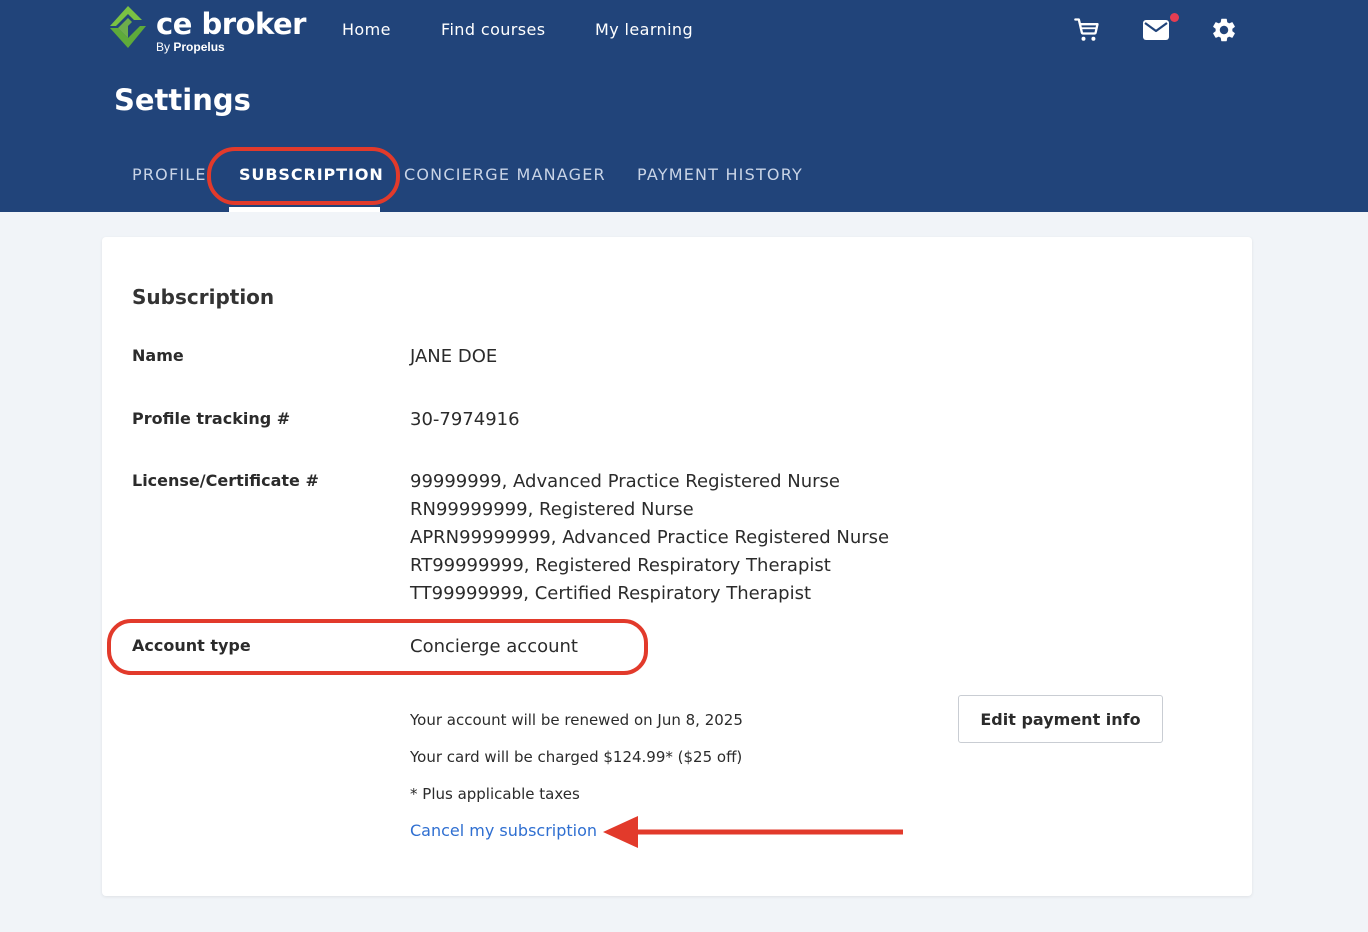 The image size is (1368, 932). Describe the element at coordinates (199, 47) in the screenshot. I see `logo-byline-company: Propelus` at that location.